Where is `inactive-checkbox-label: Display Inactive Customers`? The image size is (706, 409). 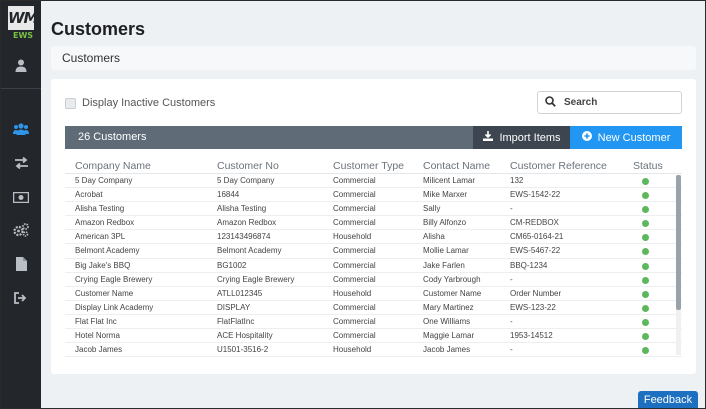
inactive-checkbox-label: Display Inactive Customers is located at coordinates (148, 103).